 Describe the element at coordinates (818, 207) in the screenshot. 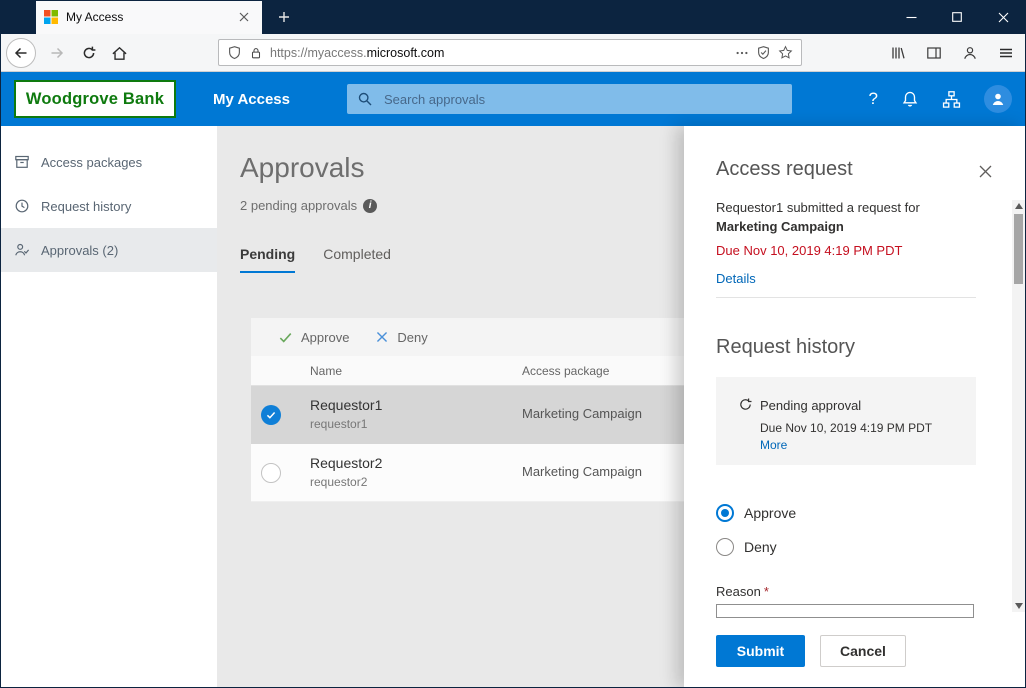

I see `request-summary: Requestor1 submitted a request for` at that location.